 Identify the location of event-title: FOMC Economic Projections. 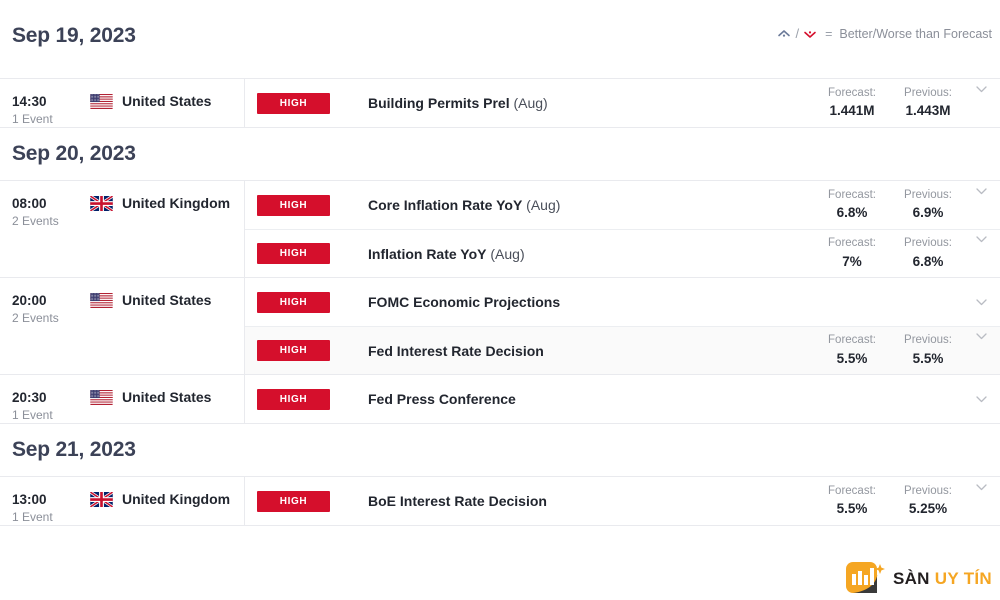
(464, 302).